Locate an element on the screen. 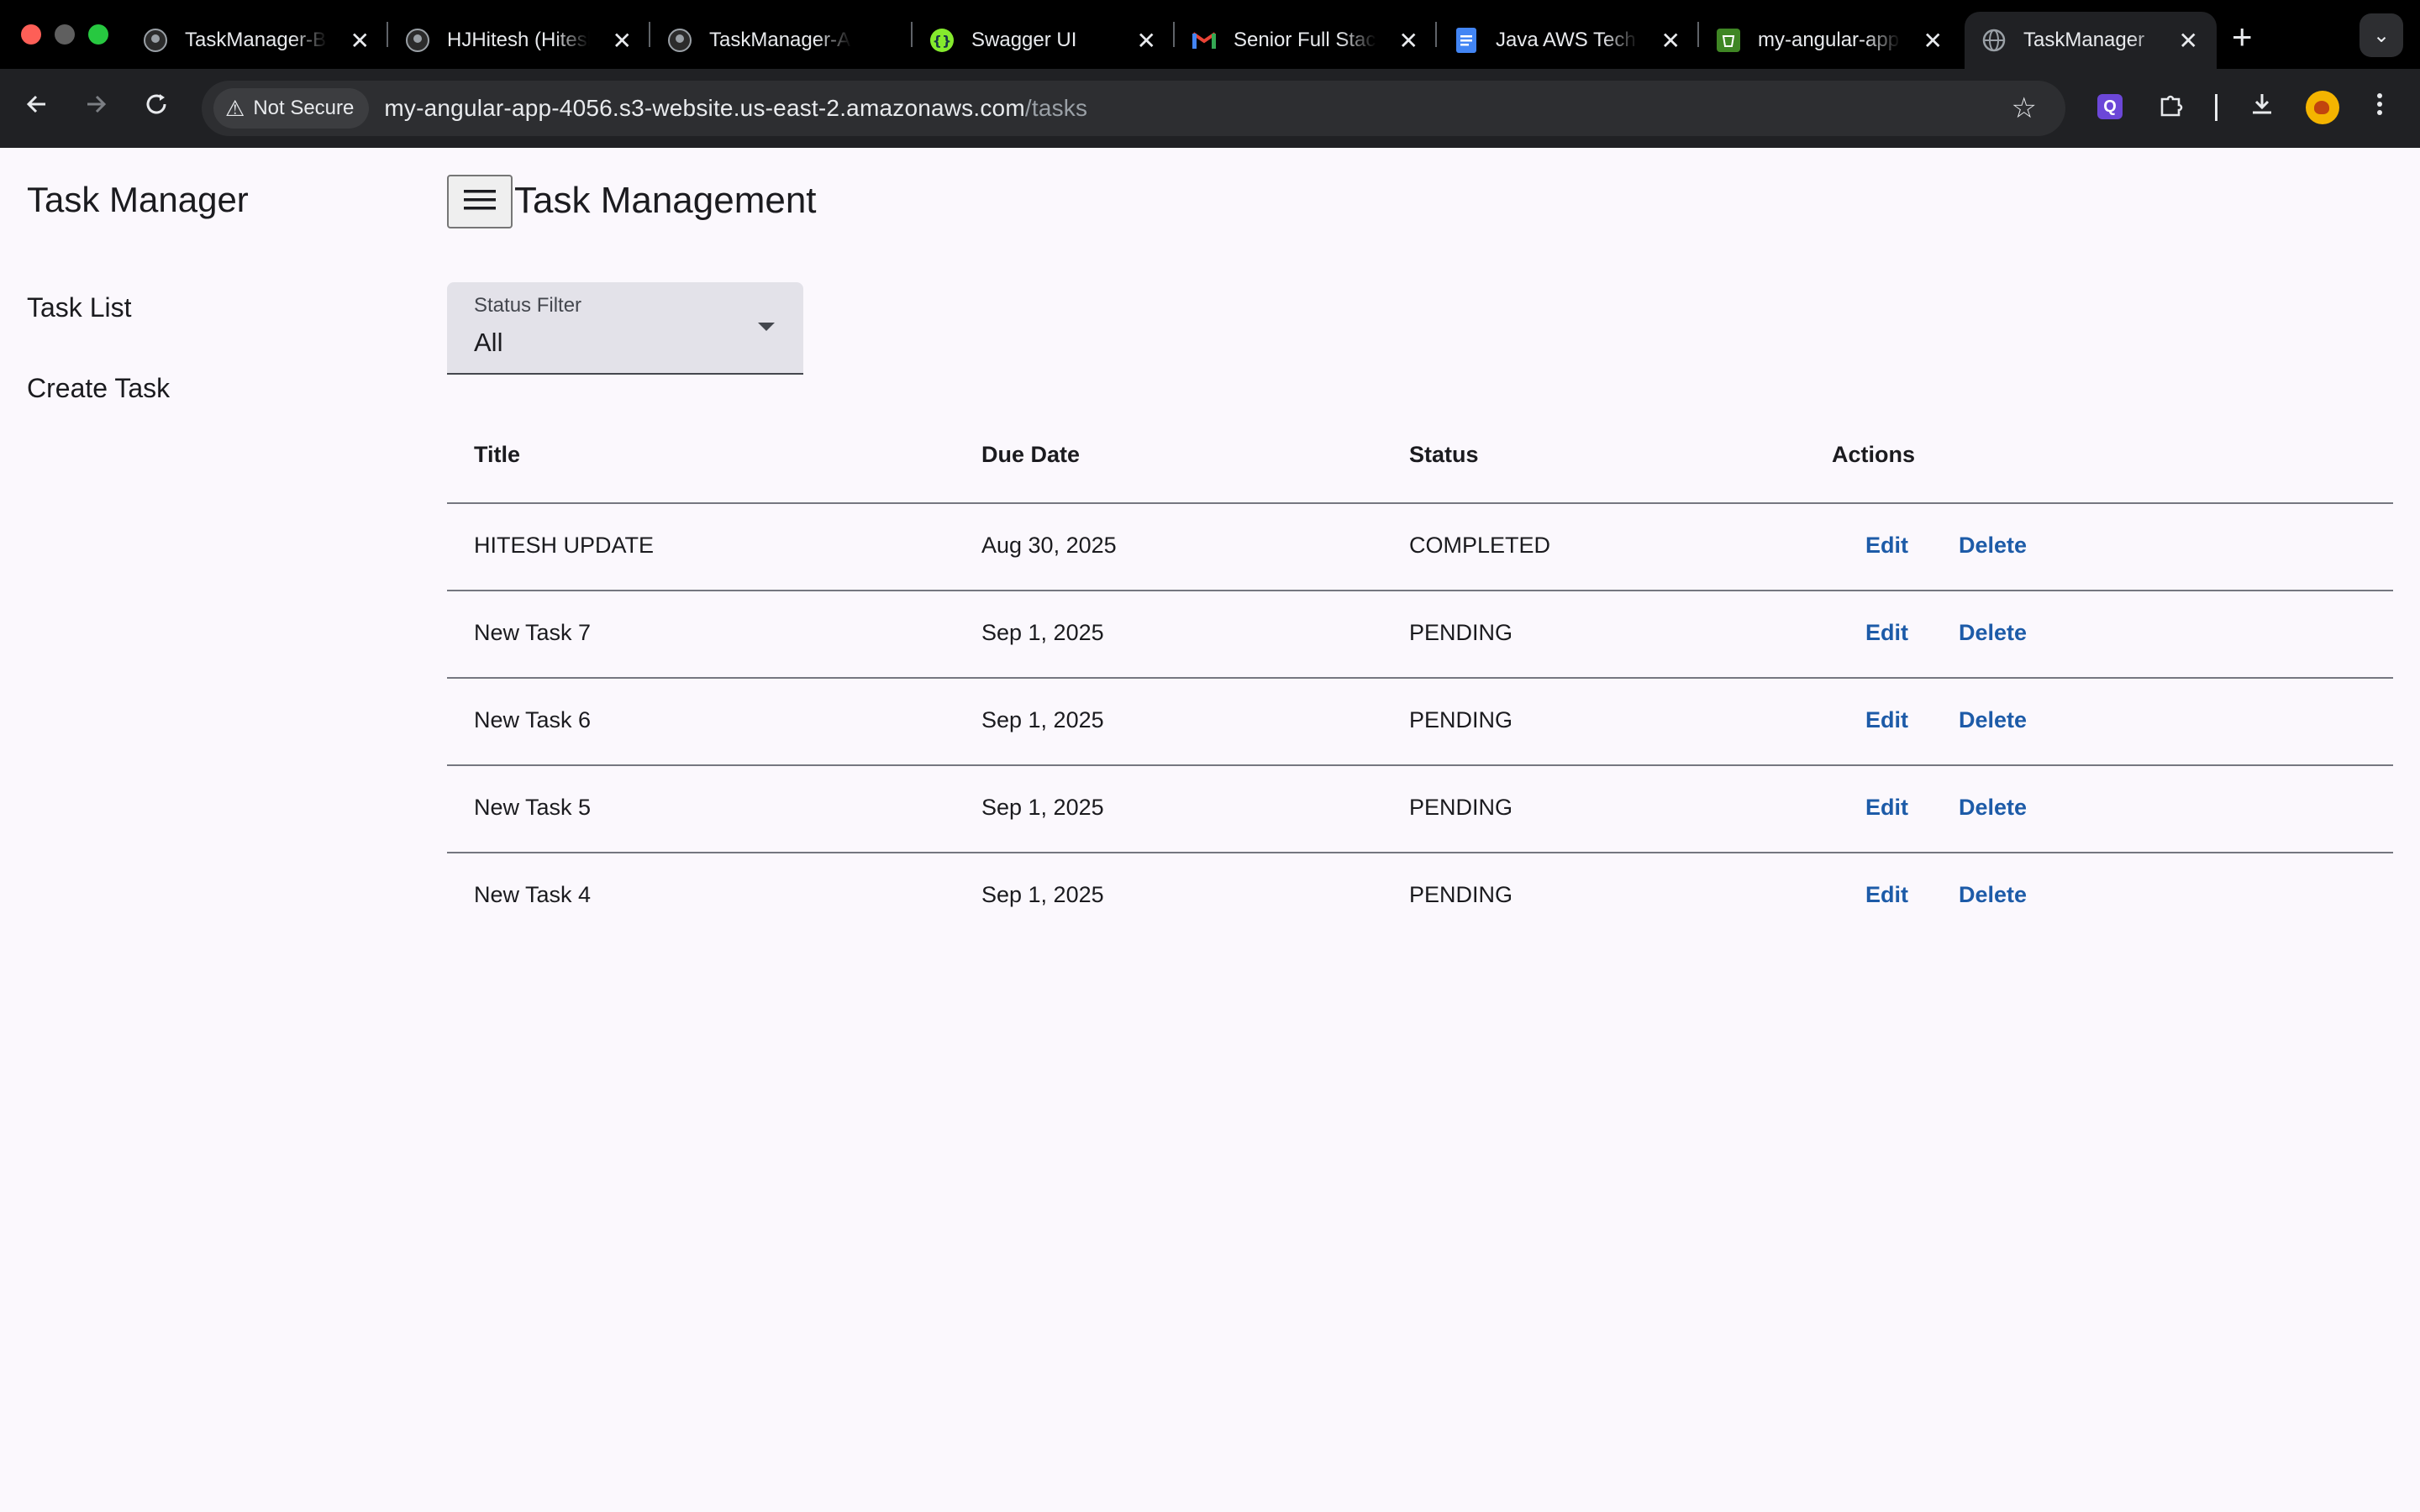  tab-title: Java AWS Tech is located at coordinates (1566, 40).